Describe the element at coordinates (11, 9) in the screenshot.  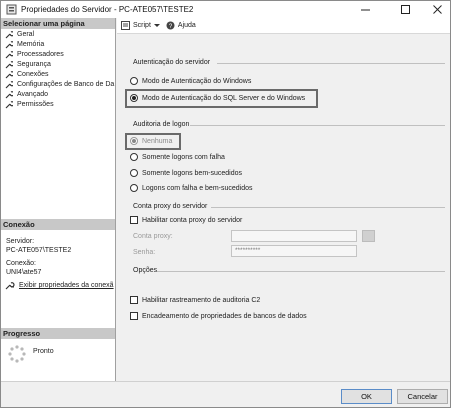
I see `server-app-icon` at that location.